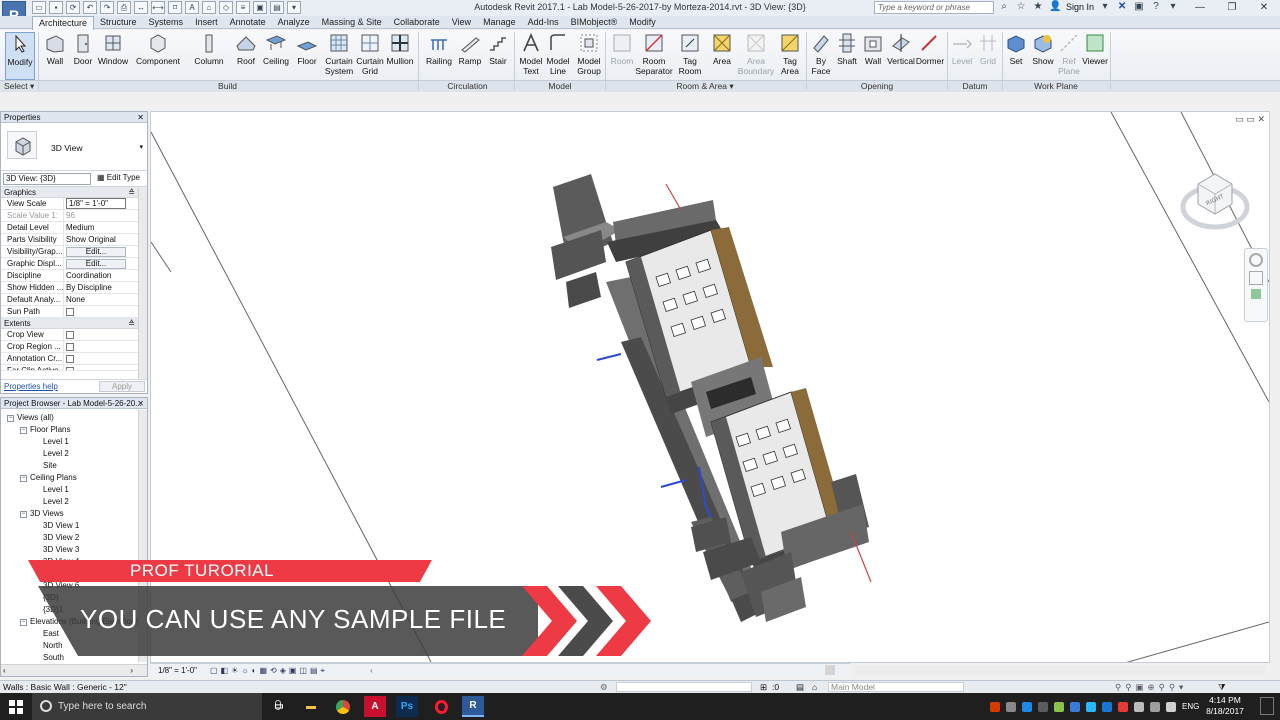  I want to click on taskbar-search-input: Type here to search, so click(156, 706).